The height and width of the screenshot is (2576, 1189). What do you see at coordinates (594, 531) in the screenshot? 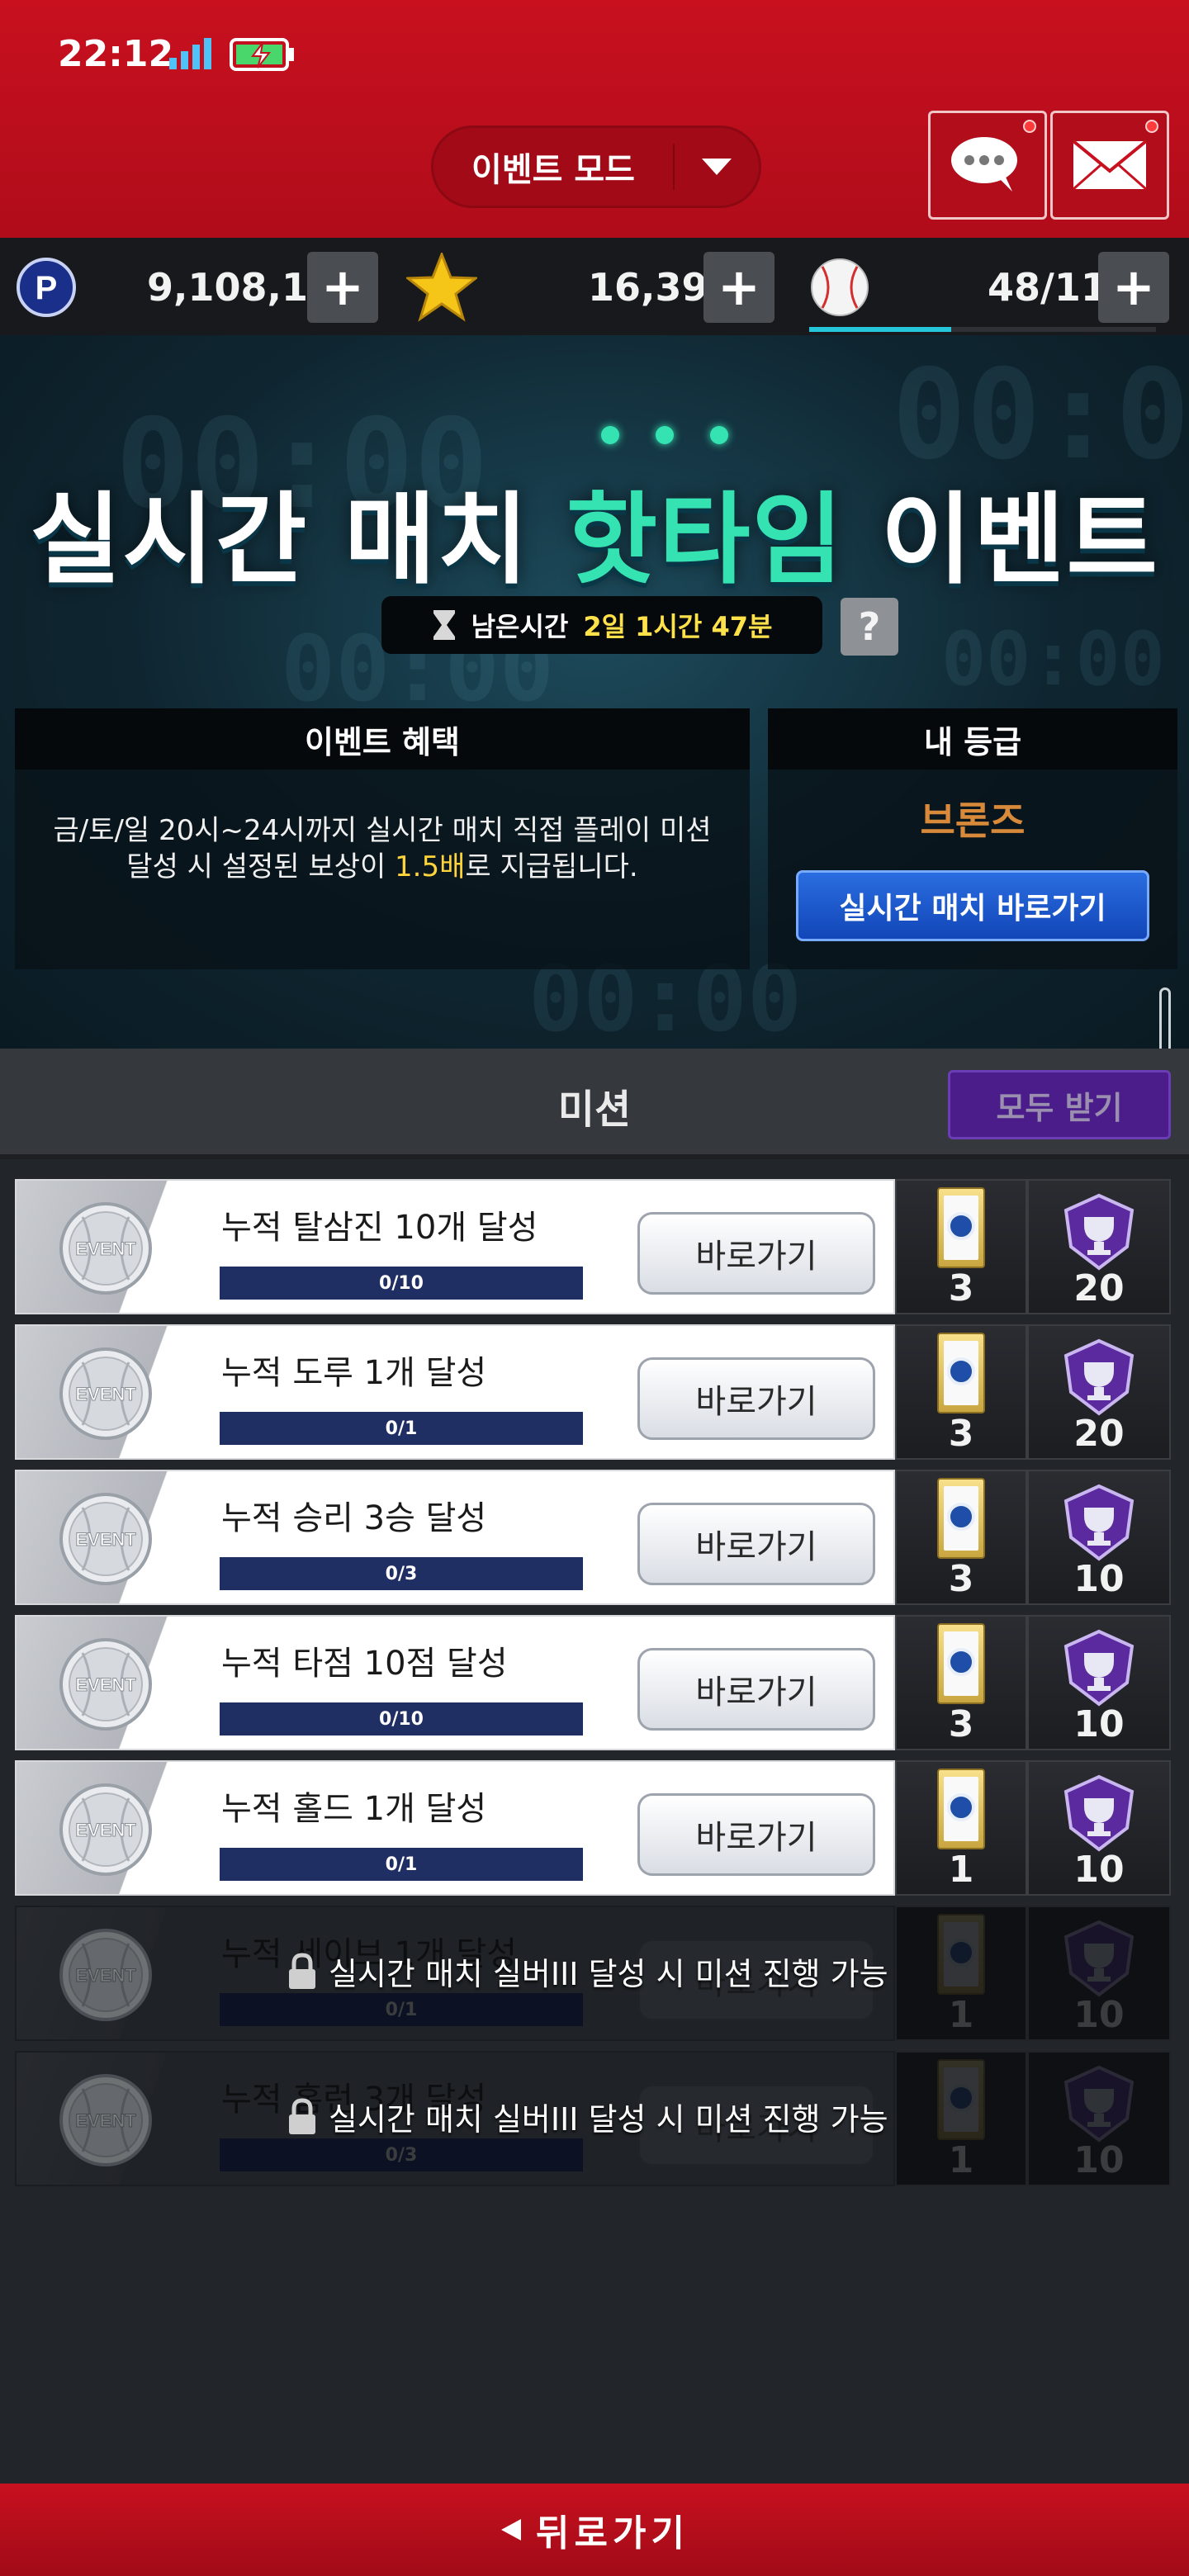
I see `banner-title: 실시간 매치 핫타임 이벤트` at bounding box center [594, 531].